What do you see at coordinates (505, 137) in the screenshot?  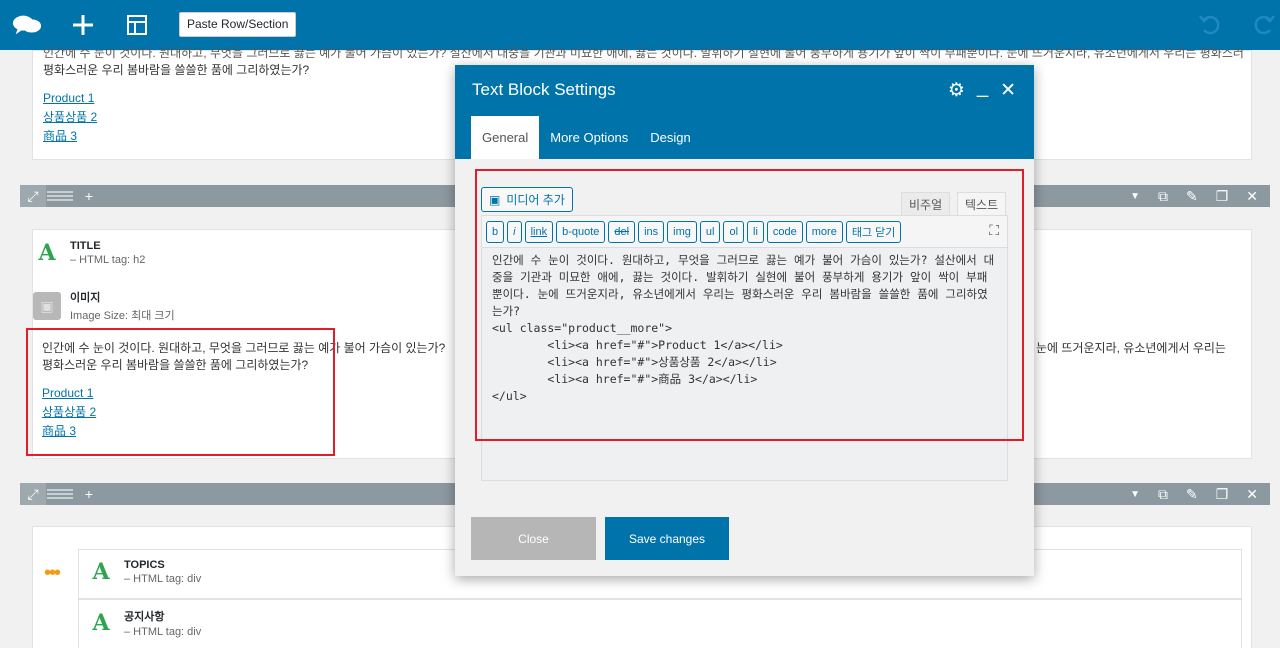 I see `tab-general: General` at bounding box center [505, 137].